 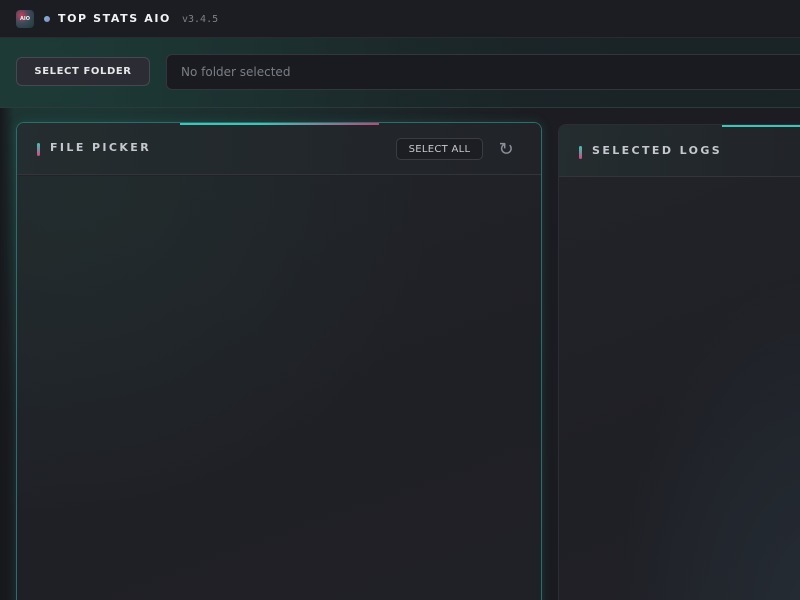 What do you see at coordinates (506, 149) in the screenshot?
I see `refresh-icon: ↻` at bounding box center [506, 149].